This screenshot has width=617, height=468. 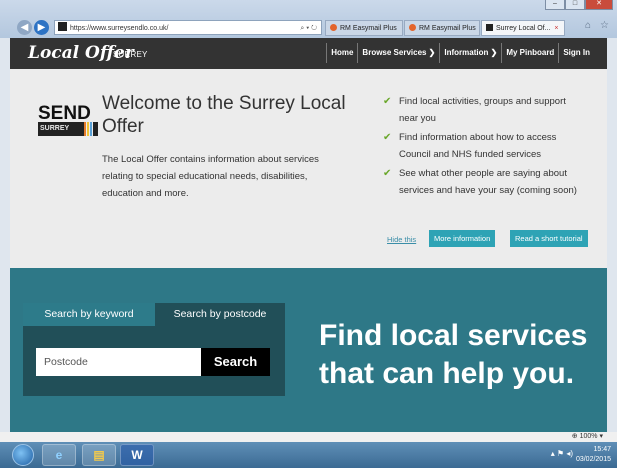 I want to click on system-tray-icons: ▴ ⚑ ◂), so click(x=562, y=453).